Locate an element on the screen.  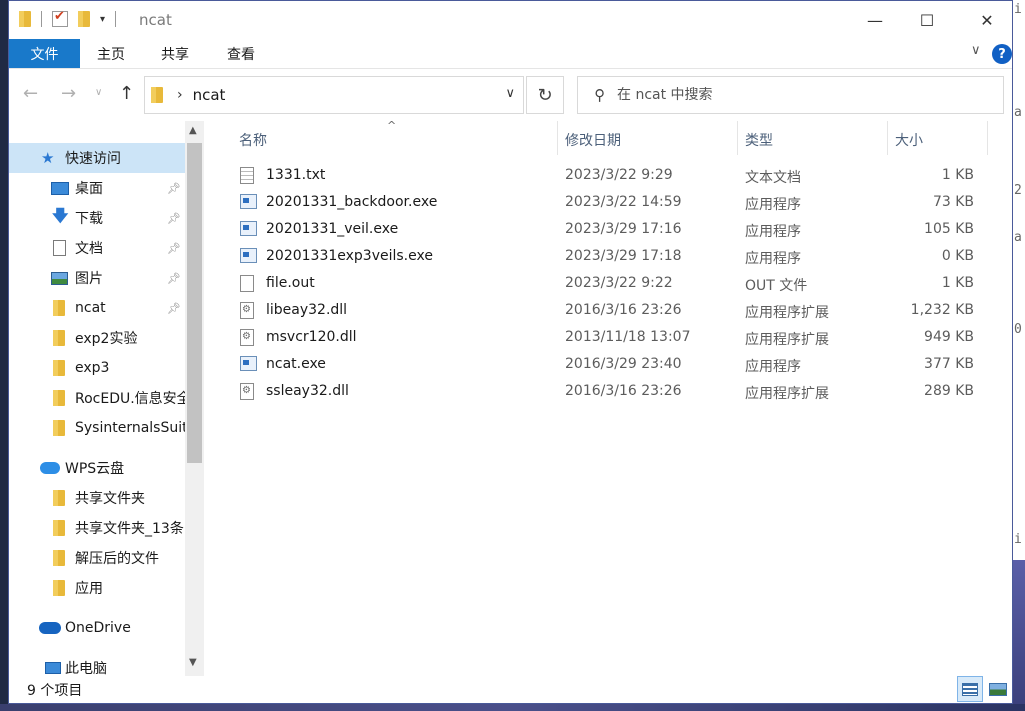
nav-item-quick-access: ★ 快速访问 is located at coordinates (97, 158).